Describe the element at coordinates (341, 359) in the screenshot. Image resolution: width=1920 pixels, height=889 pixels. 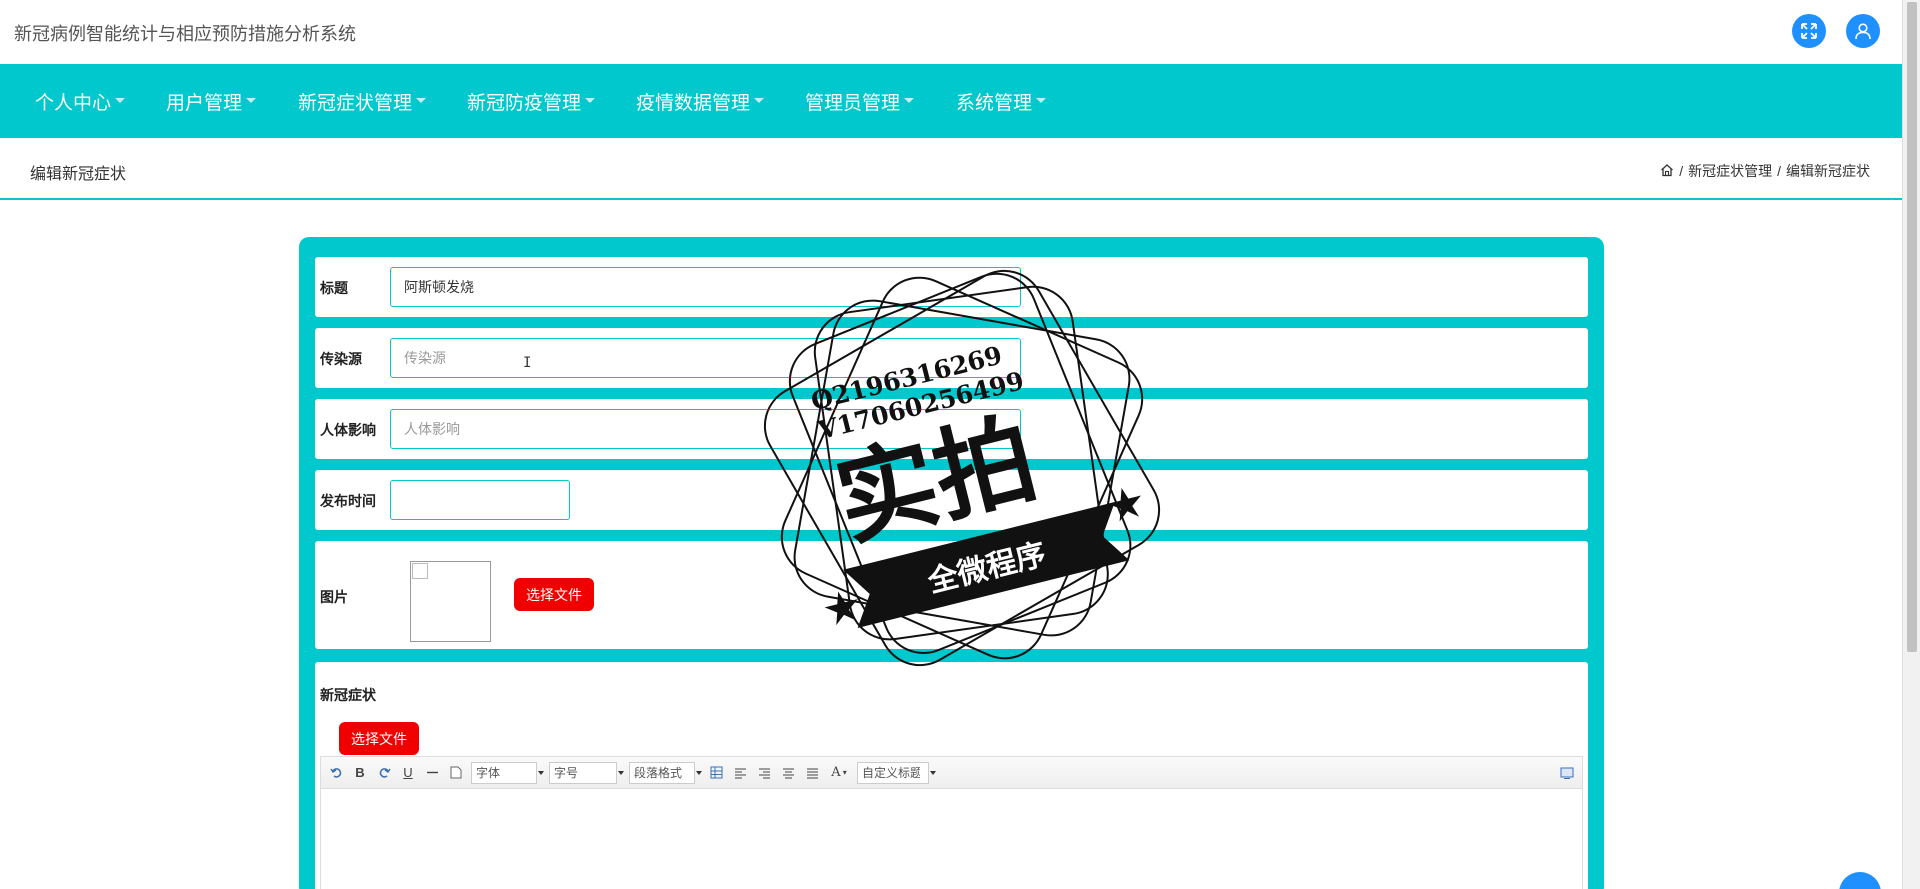
I see `source-label: 传染源` at that location.